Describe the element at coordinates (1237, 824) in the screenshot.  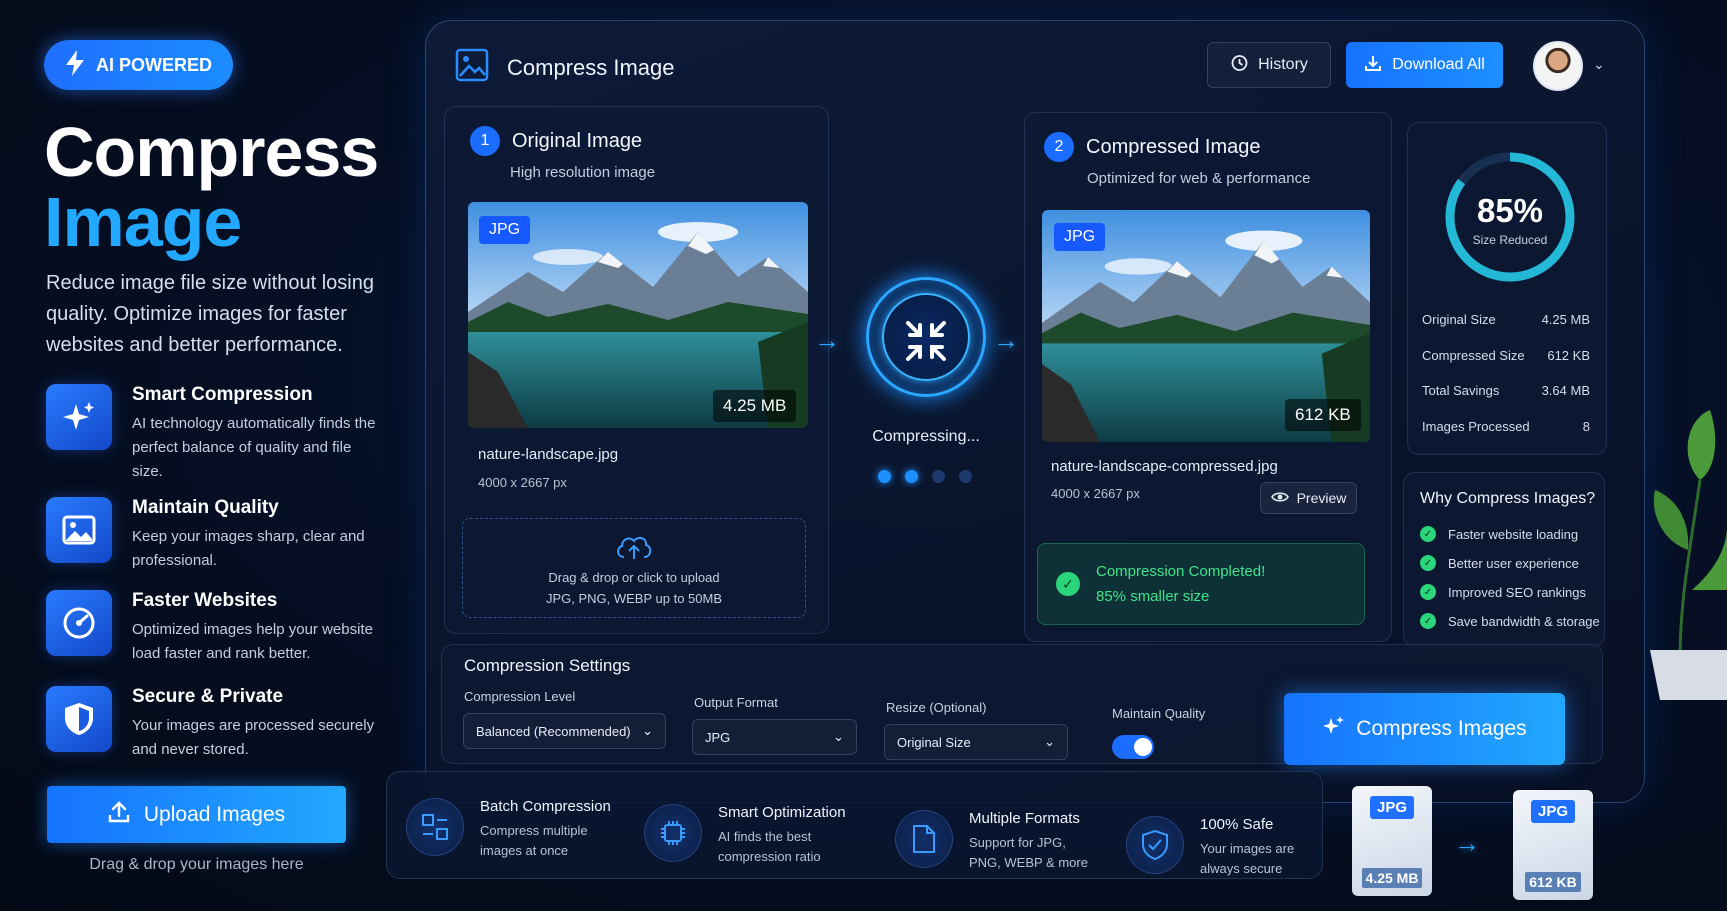
I see `bottom-title: 100% Safe` at that location.